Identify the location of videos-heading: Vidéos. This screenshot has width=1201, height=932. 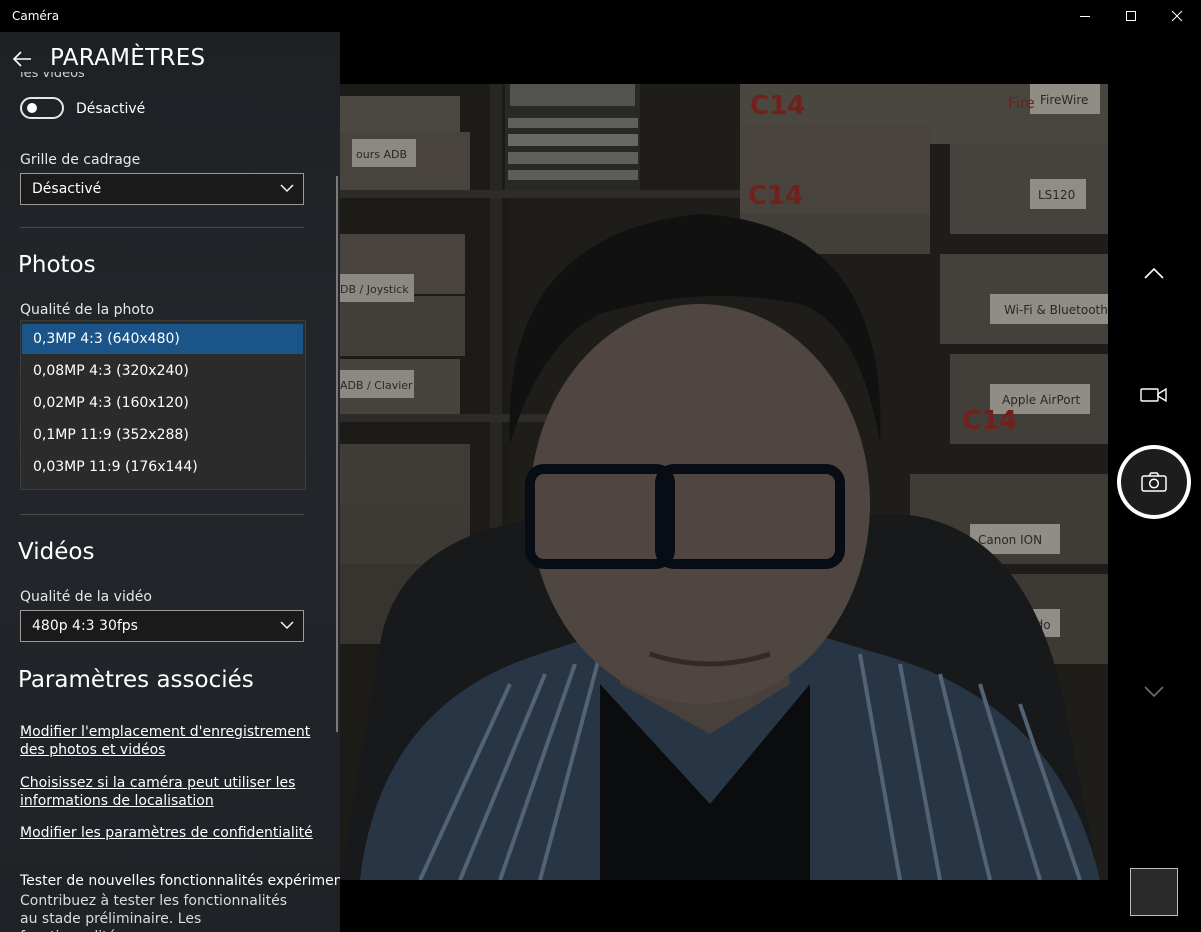
(56, 552).